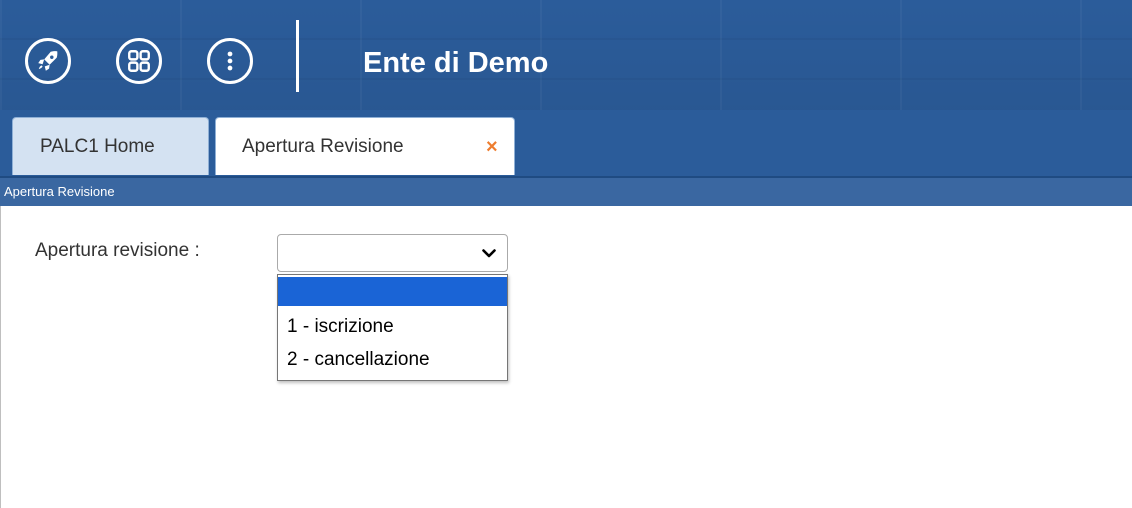 This screenshot has height=508, width=1132. I want to click on tab-palc1-home: PALC1 Home, so click(110, 146).